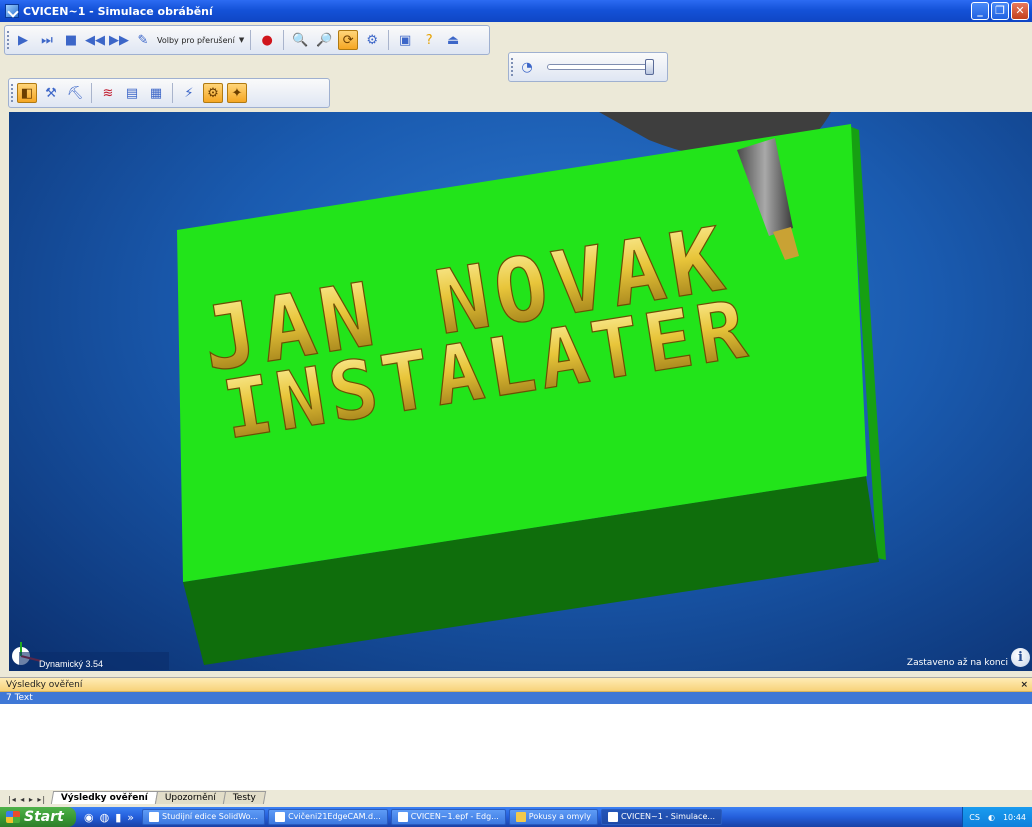  What do you see at coordinates (372, 40) in the screenshot?
I see `settings-icon: ⚙` at bounding box center [372, 40].